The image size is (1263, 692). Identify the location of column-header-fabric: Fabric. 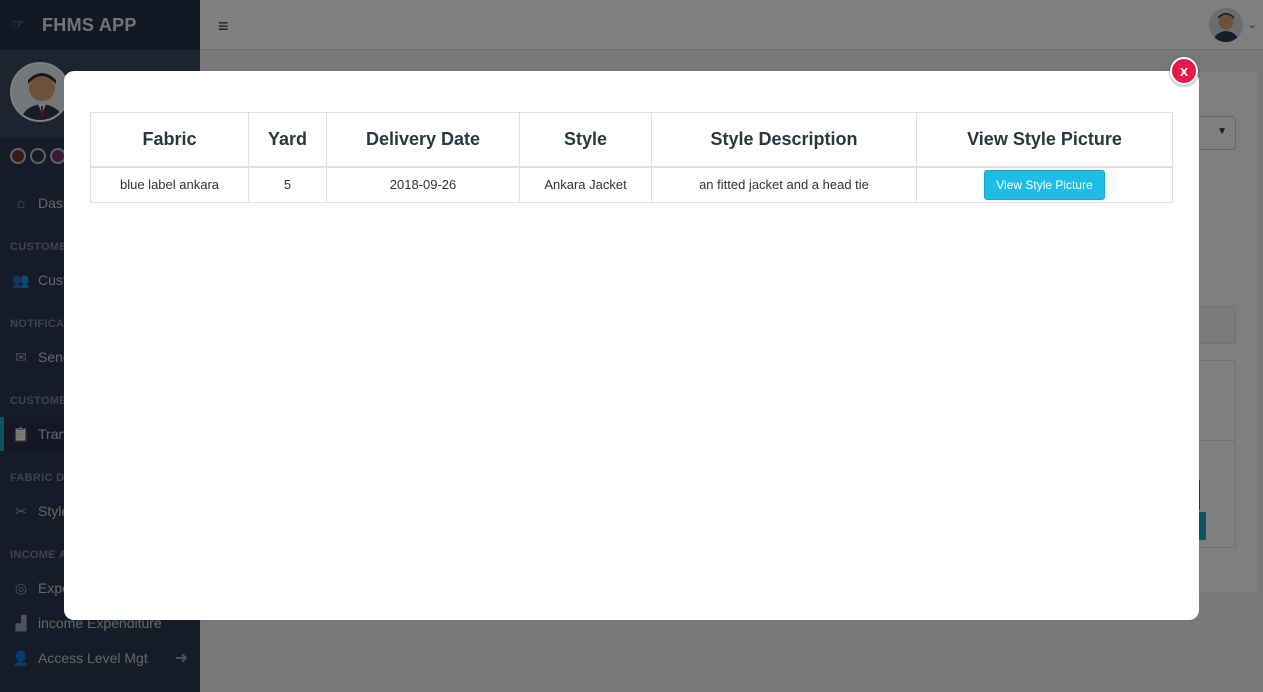
(169, 140).